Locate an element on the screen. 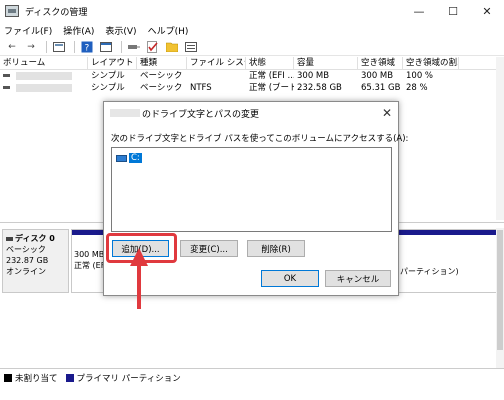  menu-help: ヘルプ(H) is located at coordinates (168, 30).